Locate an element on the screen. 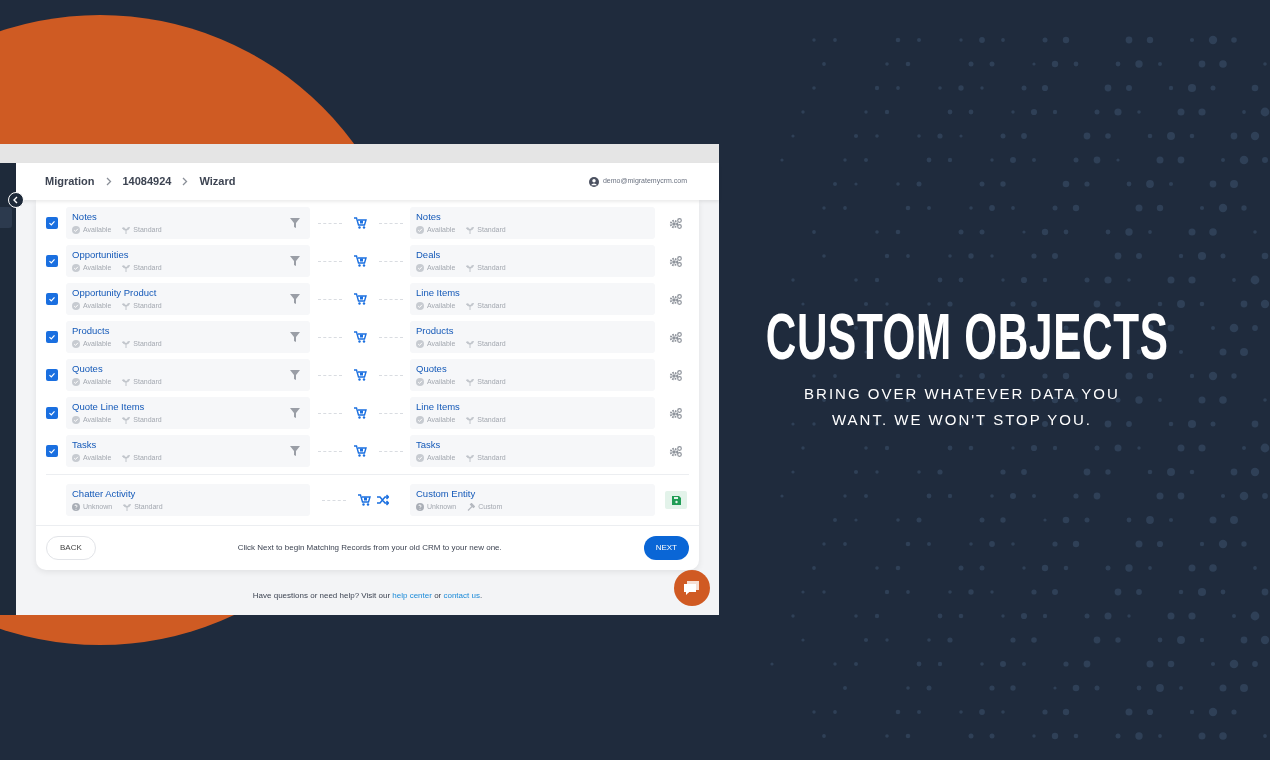  entity-name: Quote Line Items is located at coordinates (109, 406).